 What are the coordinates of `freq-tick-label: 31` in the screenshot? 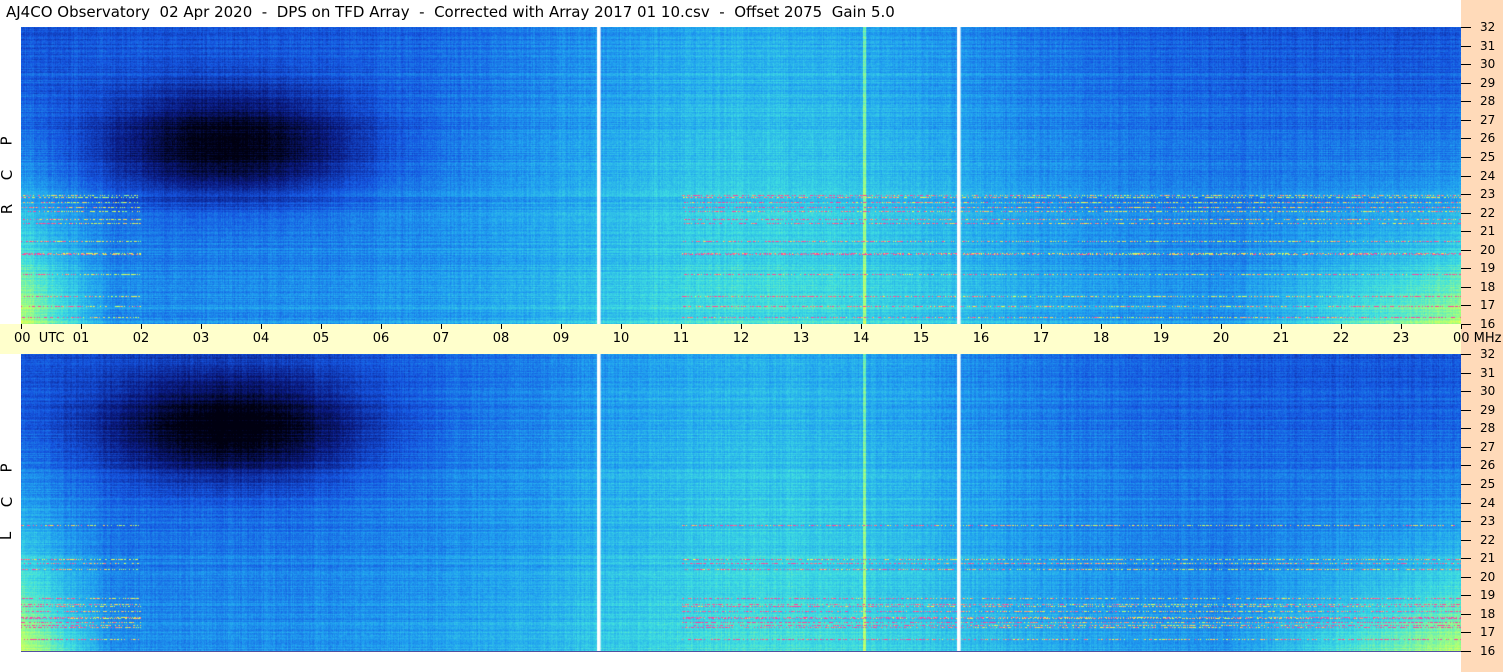 It's located at (1488, 372).